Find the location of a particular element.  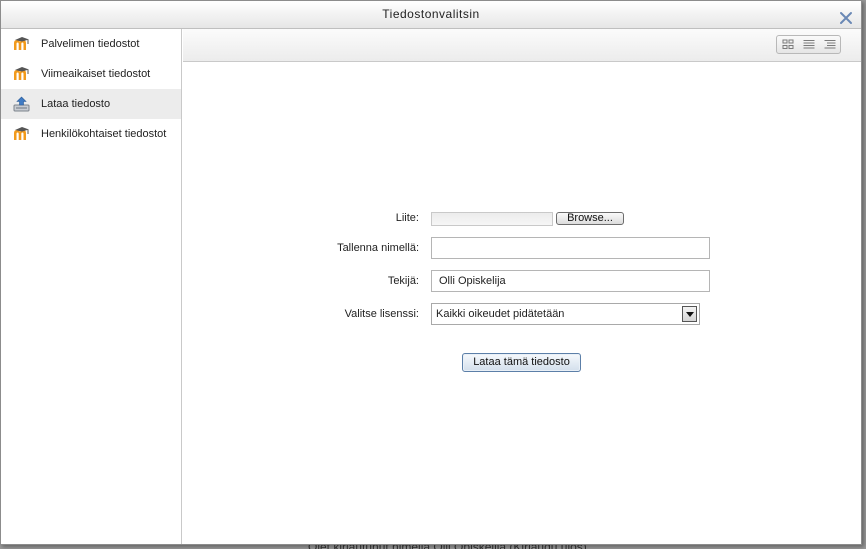

dialog-title: Tiedostonvalitsin is located at coordinates (431, 14).